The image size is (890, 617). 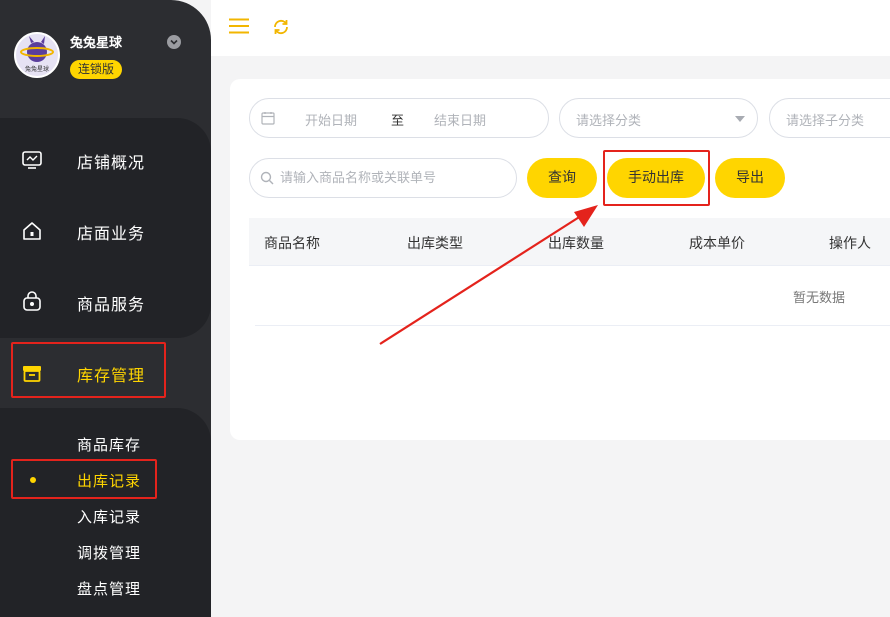 I want to click on nav-item-overview: 店铺概况, so click(x=105, y=160).